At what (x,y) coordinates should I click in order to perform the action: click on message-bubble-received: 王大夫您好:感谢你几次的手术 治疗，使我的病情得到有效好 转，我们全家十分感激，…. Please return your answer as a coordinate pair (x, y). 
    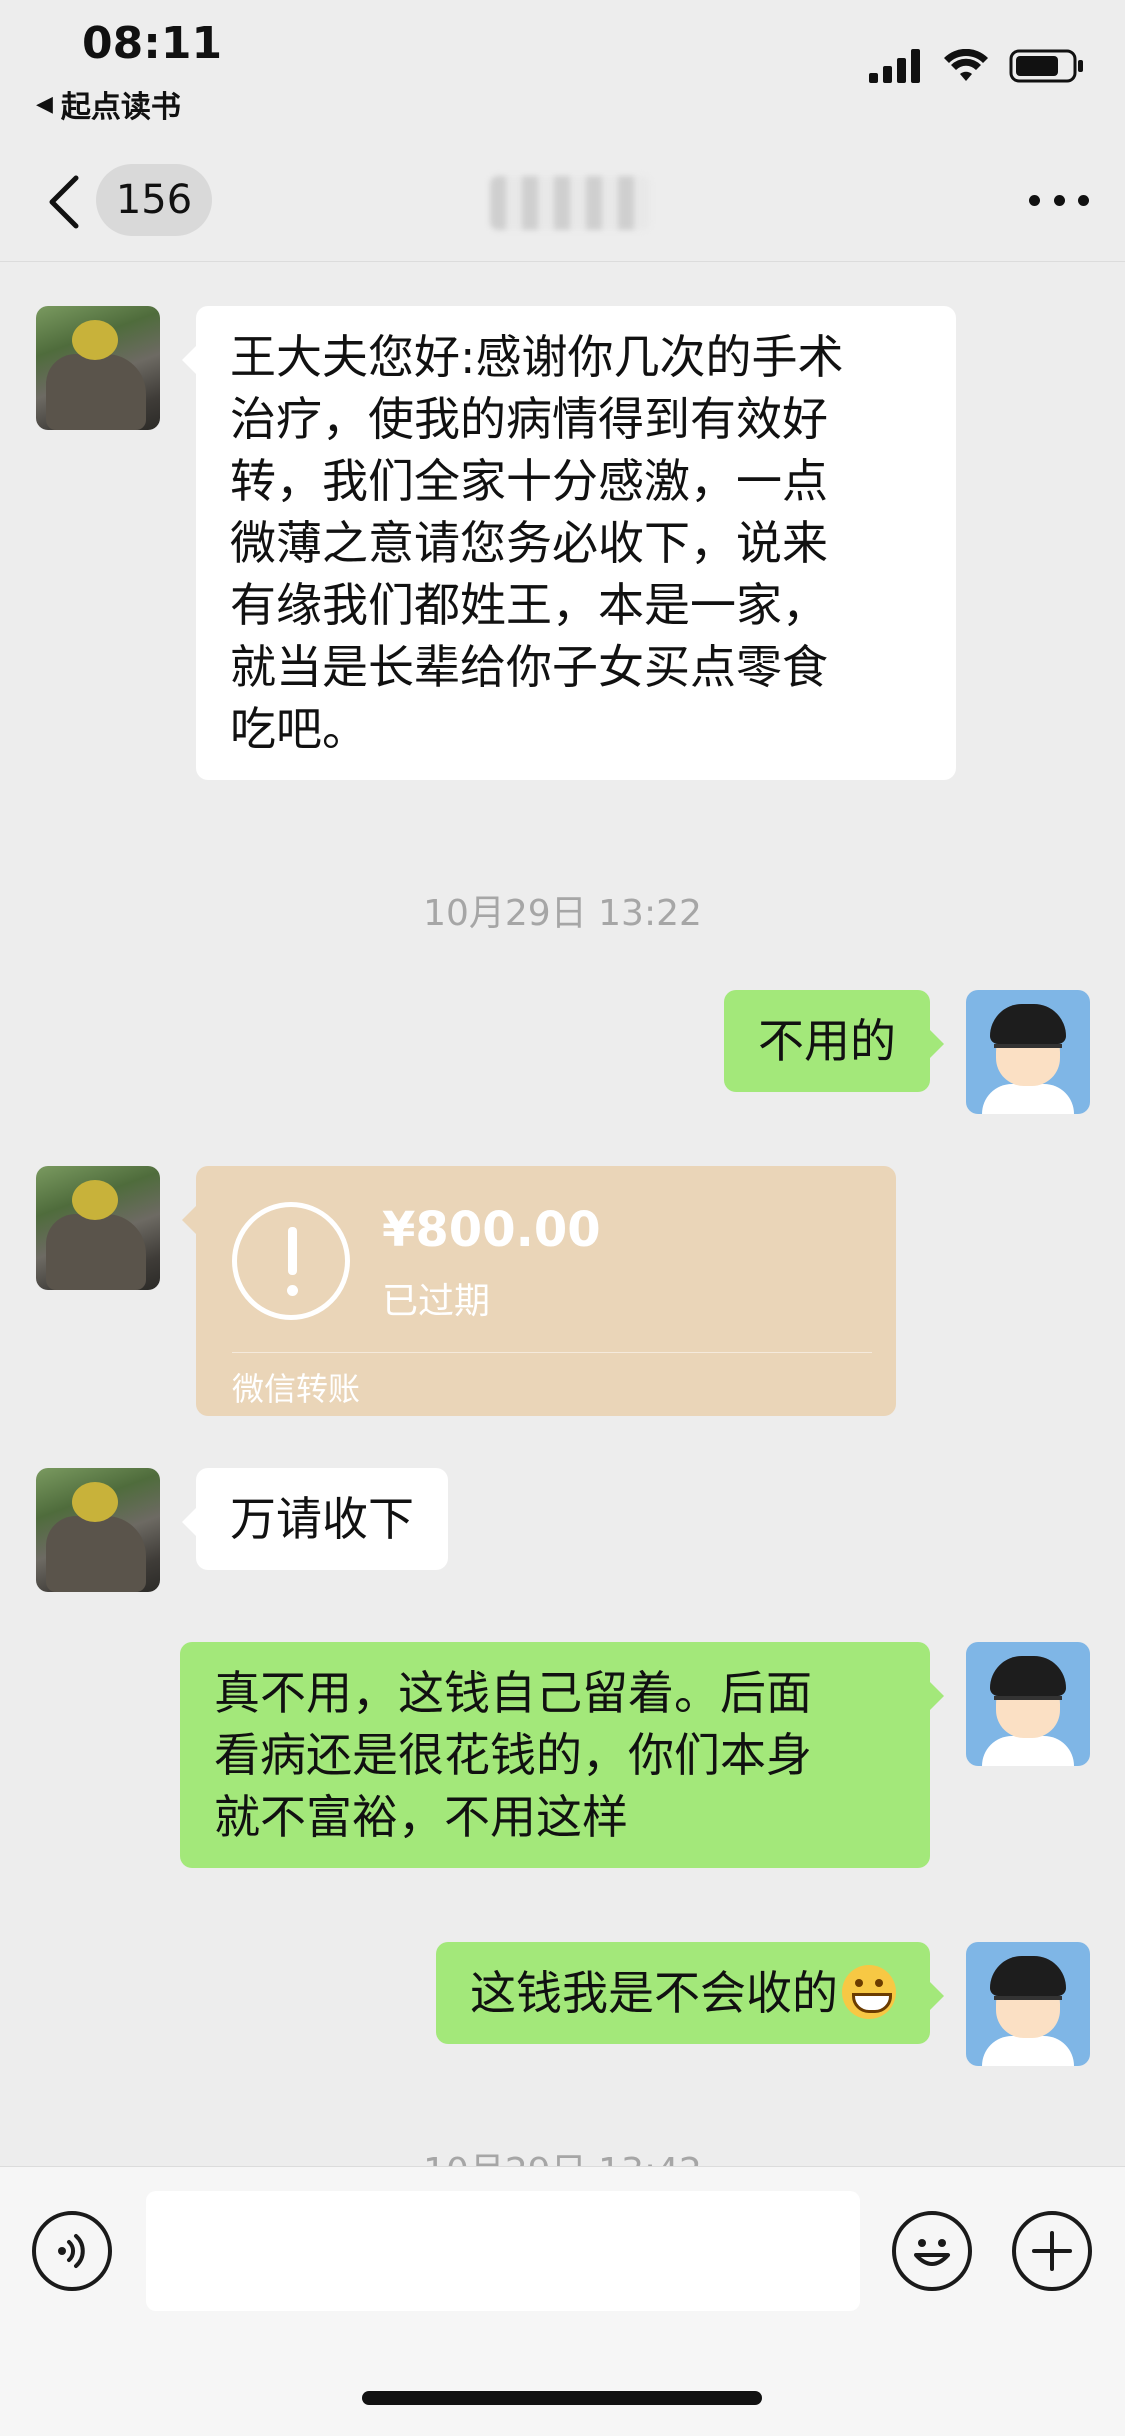
    Looking at the image, I should click on (569, 543).